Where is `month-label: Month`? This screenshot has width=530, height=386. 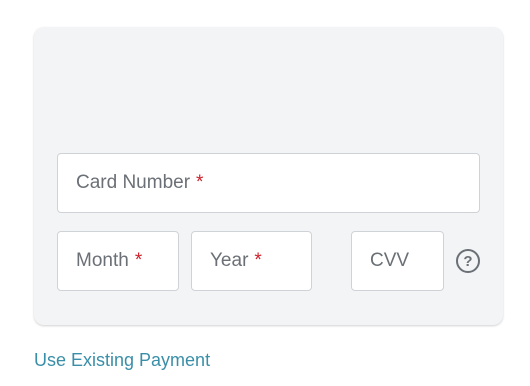
month-label: Month is located at coordinates (102, 260).